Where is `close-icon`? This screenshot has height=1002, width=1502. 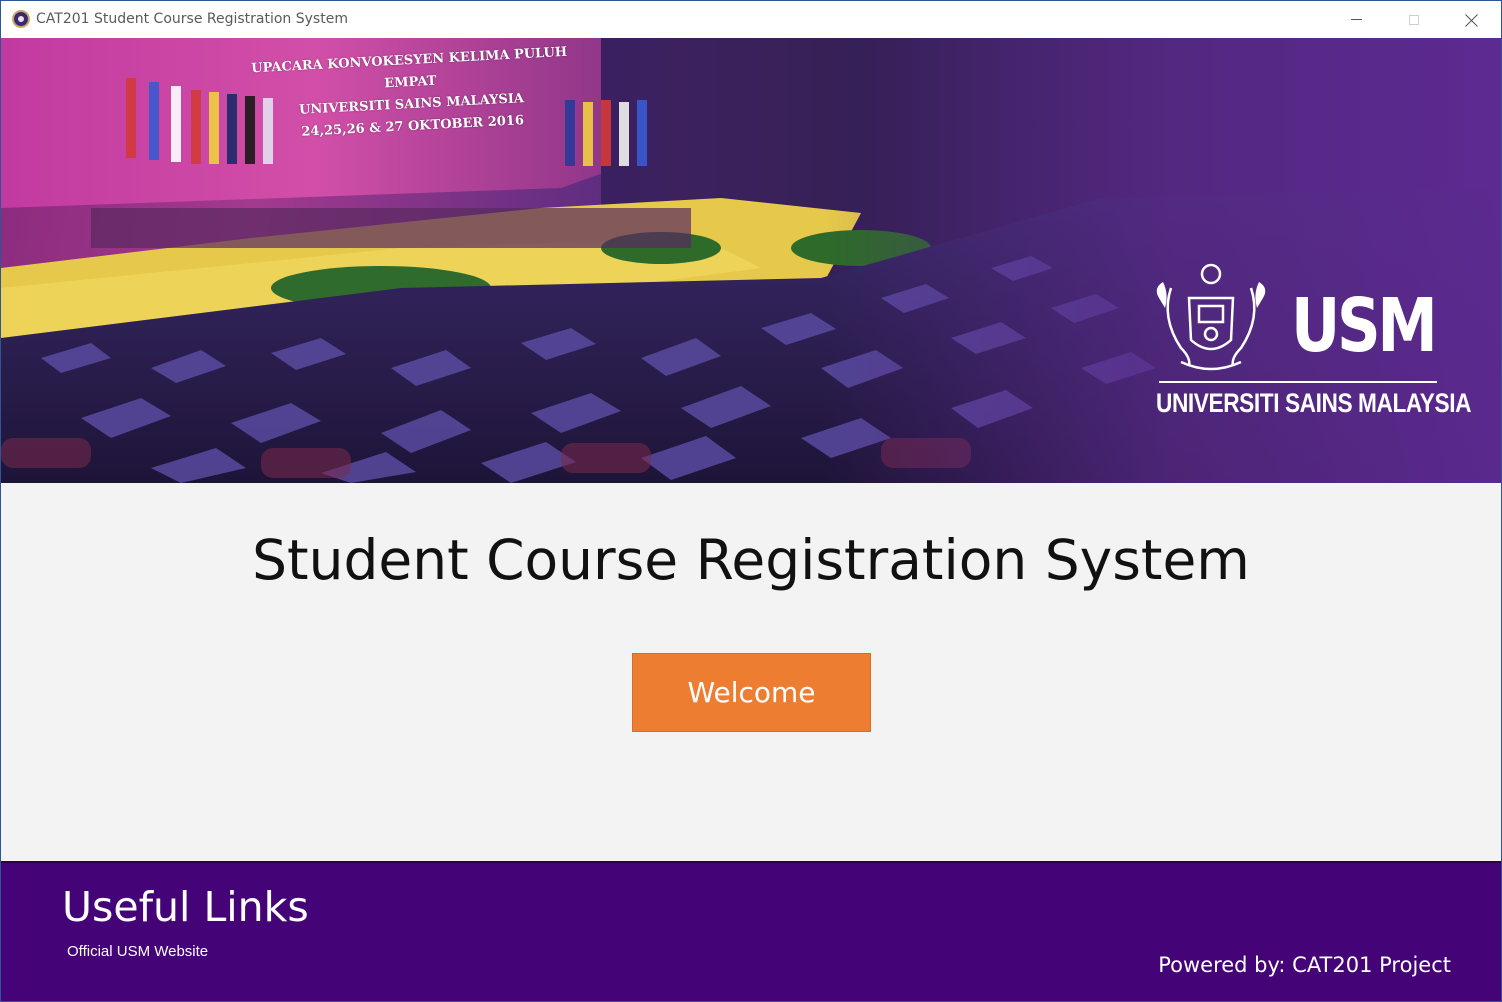
close-icon is located at coordinates (1472, 20).